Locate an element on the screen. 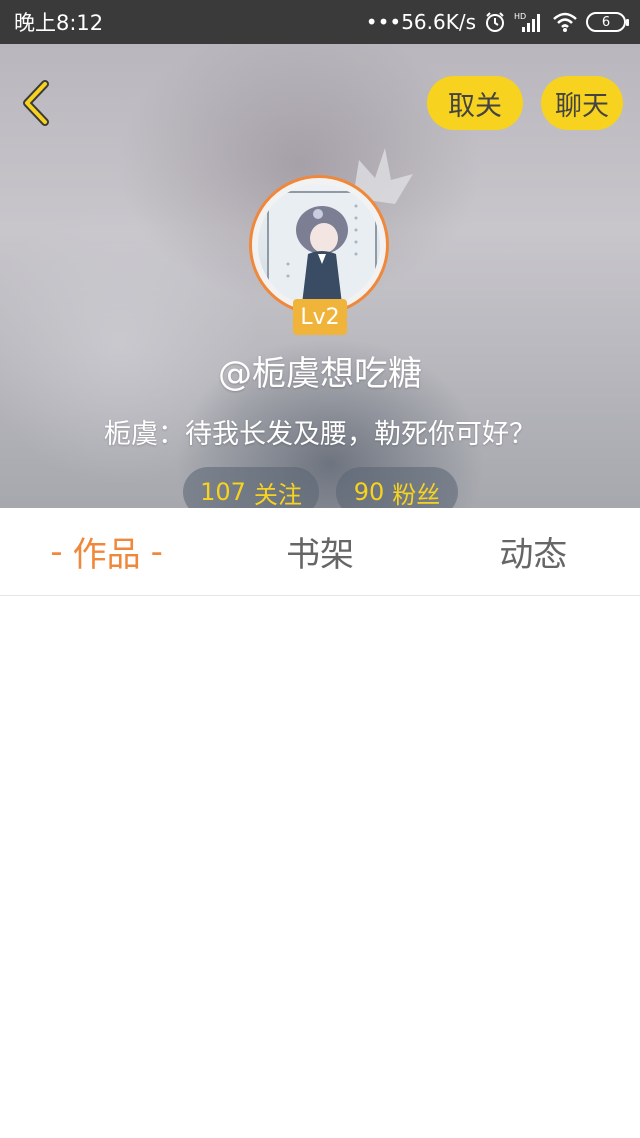 The image size is (640, 1138). chevron-left-icon is located at coordinates (36, 105).